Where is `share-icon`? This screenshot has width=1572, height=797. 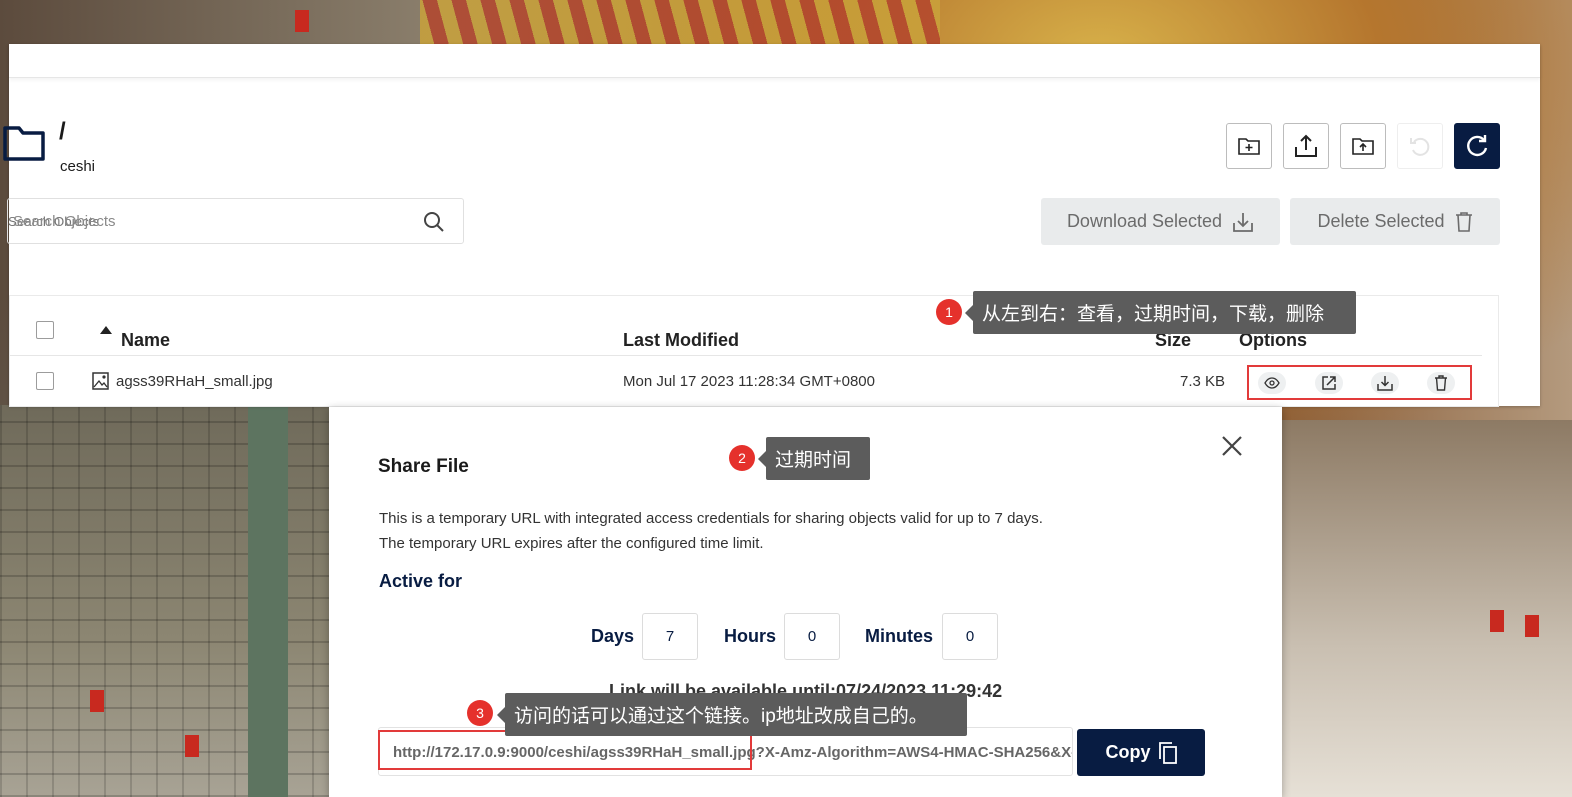
share-icon is located at coordinates (1329, 383).